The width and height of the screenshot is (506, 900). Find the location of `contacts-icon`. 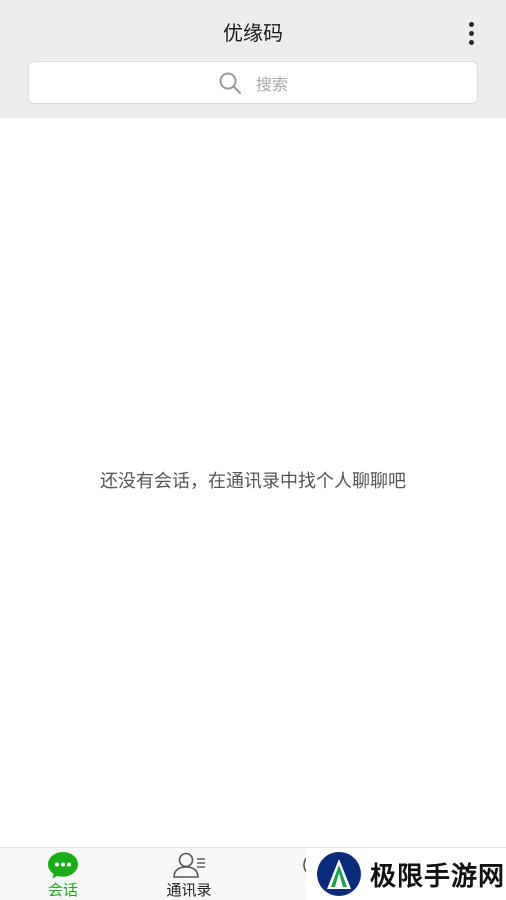

contacts-icon is located at coordinates (189, 865).